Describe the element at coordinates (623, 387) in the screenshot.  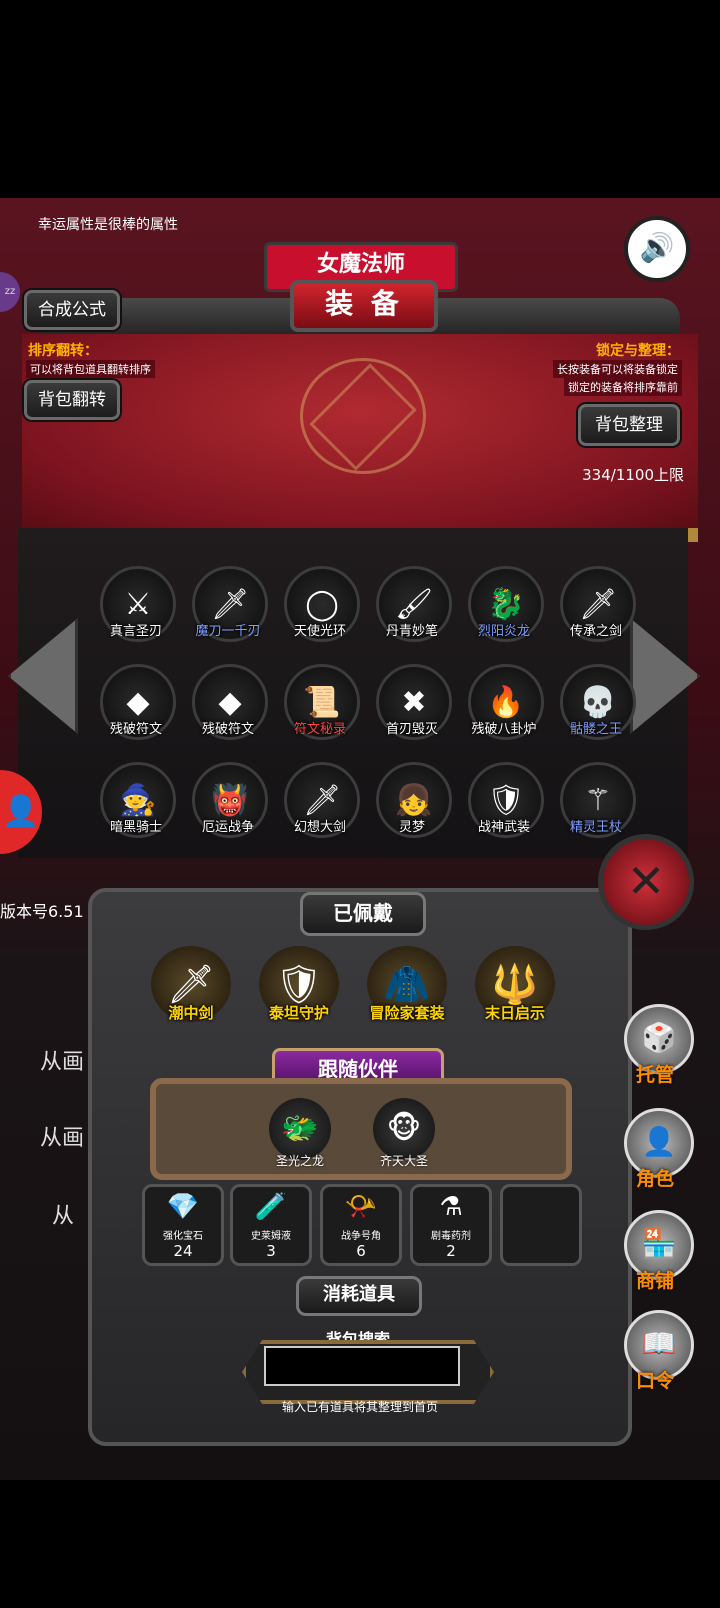
I see `lock-desc-2: 锁定的装备将排序靠前` at that location.